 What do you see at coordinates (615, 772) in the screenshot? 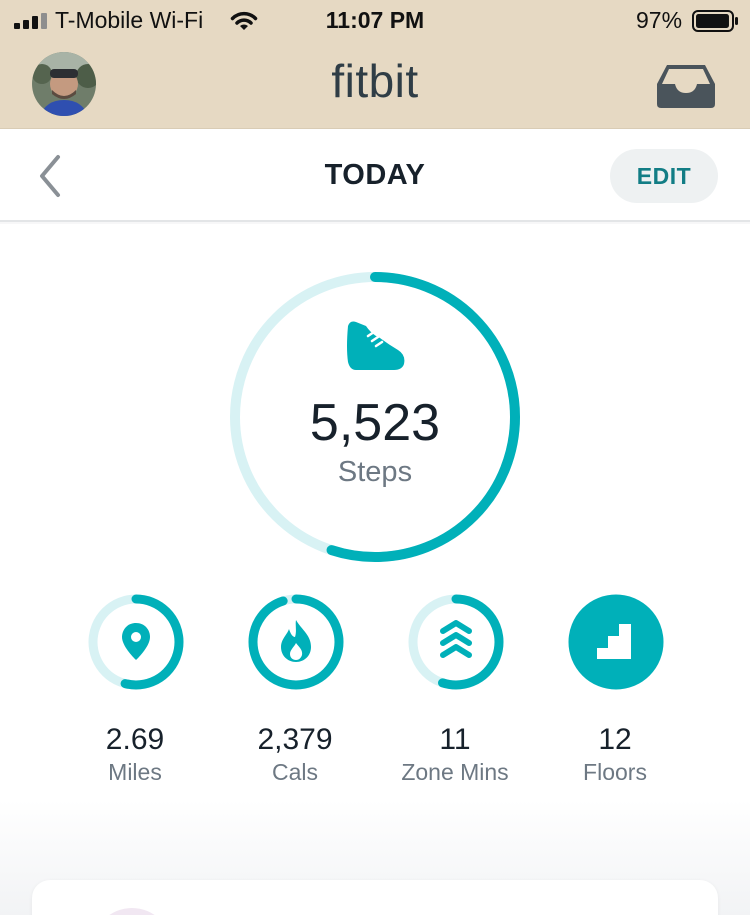
I see `floors-label: Floors` at bounding box center [615, 772].